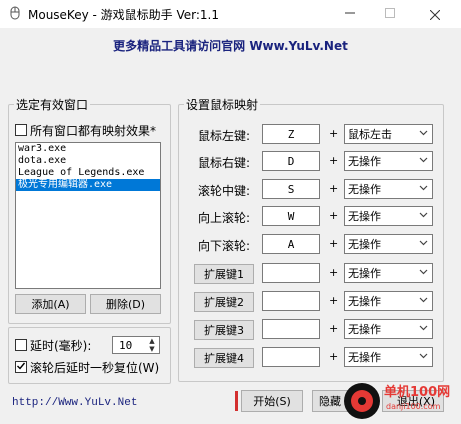  What do you see at coordinates (93, 131) in the screenshot?
I see `all-windows-label: 所有窗口都有映射效果*` at bounding box center [93, 131].